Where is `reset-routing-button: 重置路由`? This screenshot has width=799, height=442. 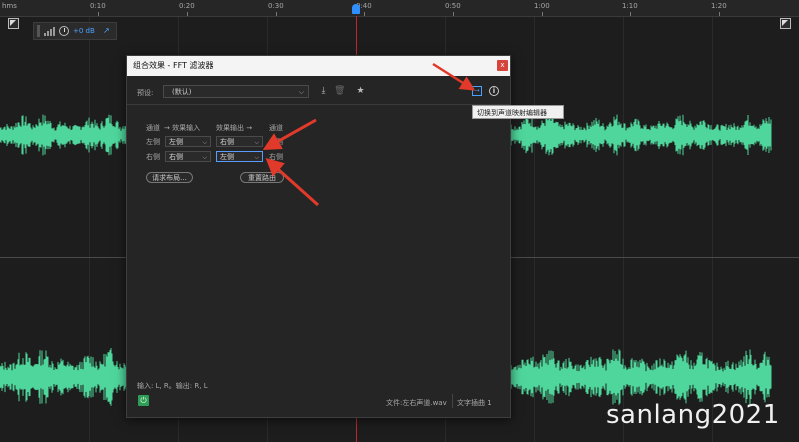 reset-routing-button: 重置路由 is located at coordinates (262, 177).